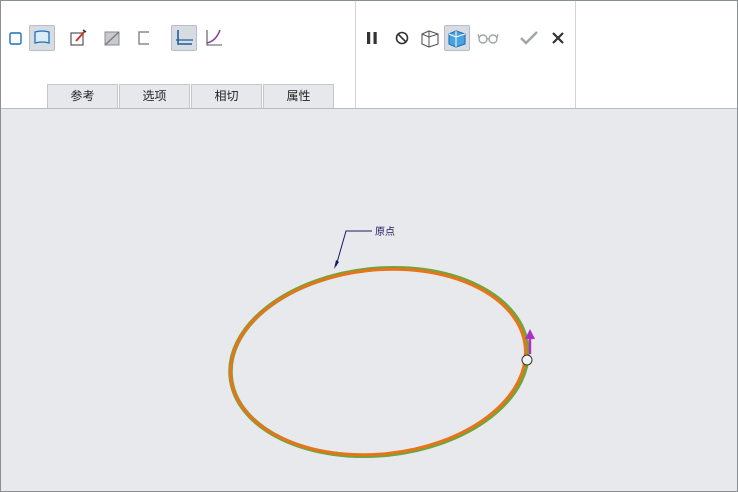 This screenshot has width=738, height=492. I want to click on edit-sketch-icon, so click(78, 38).